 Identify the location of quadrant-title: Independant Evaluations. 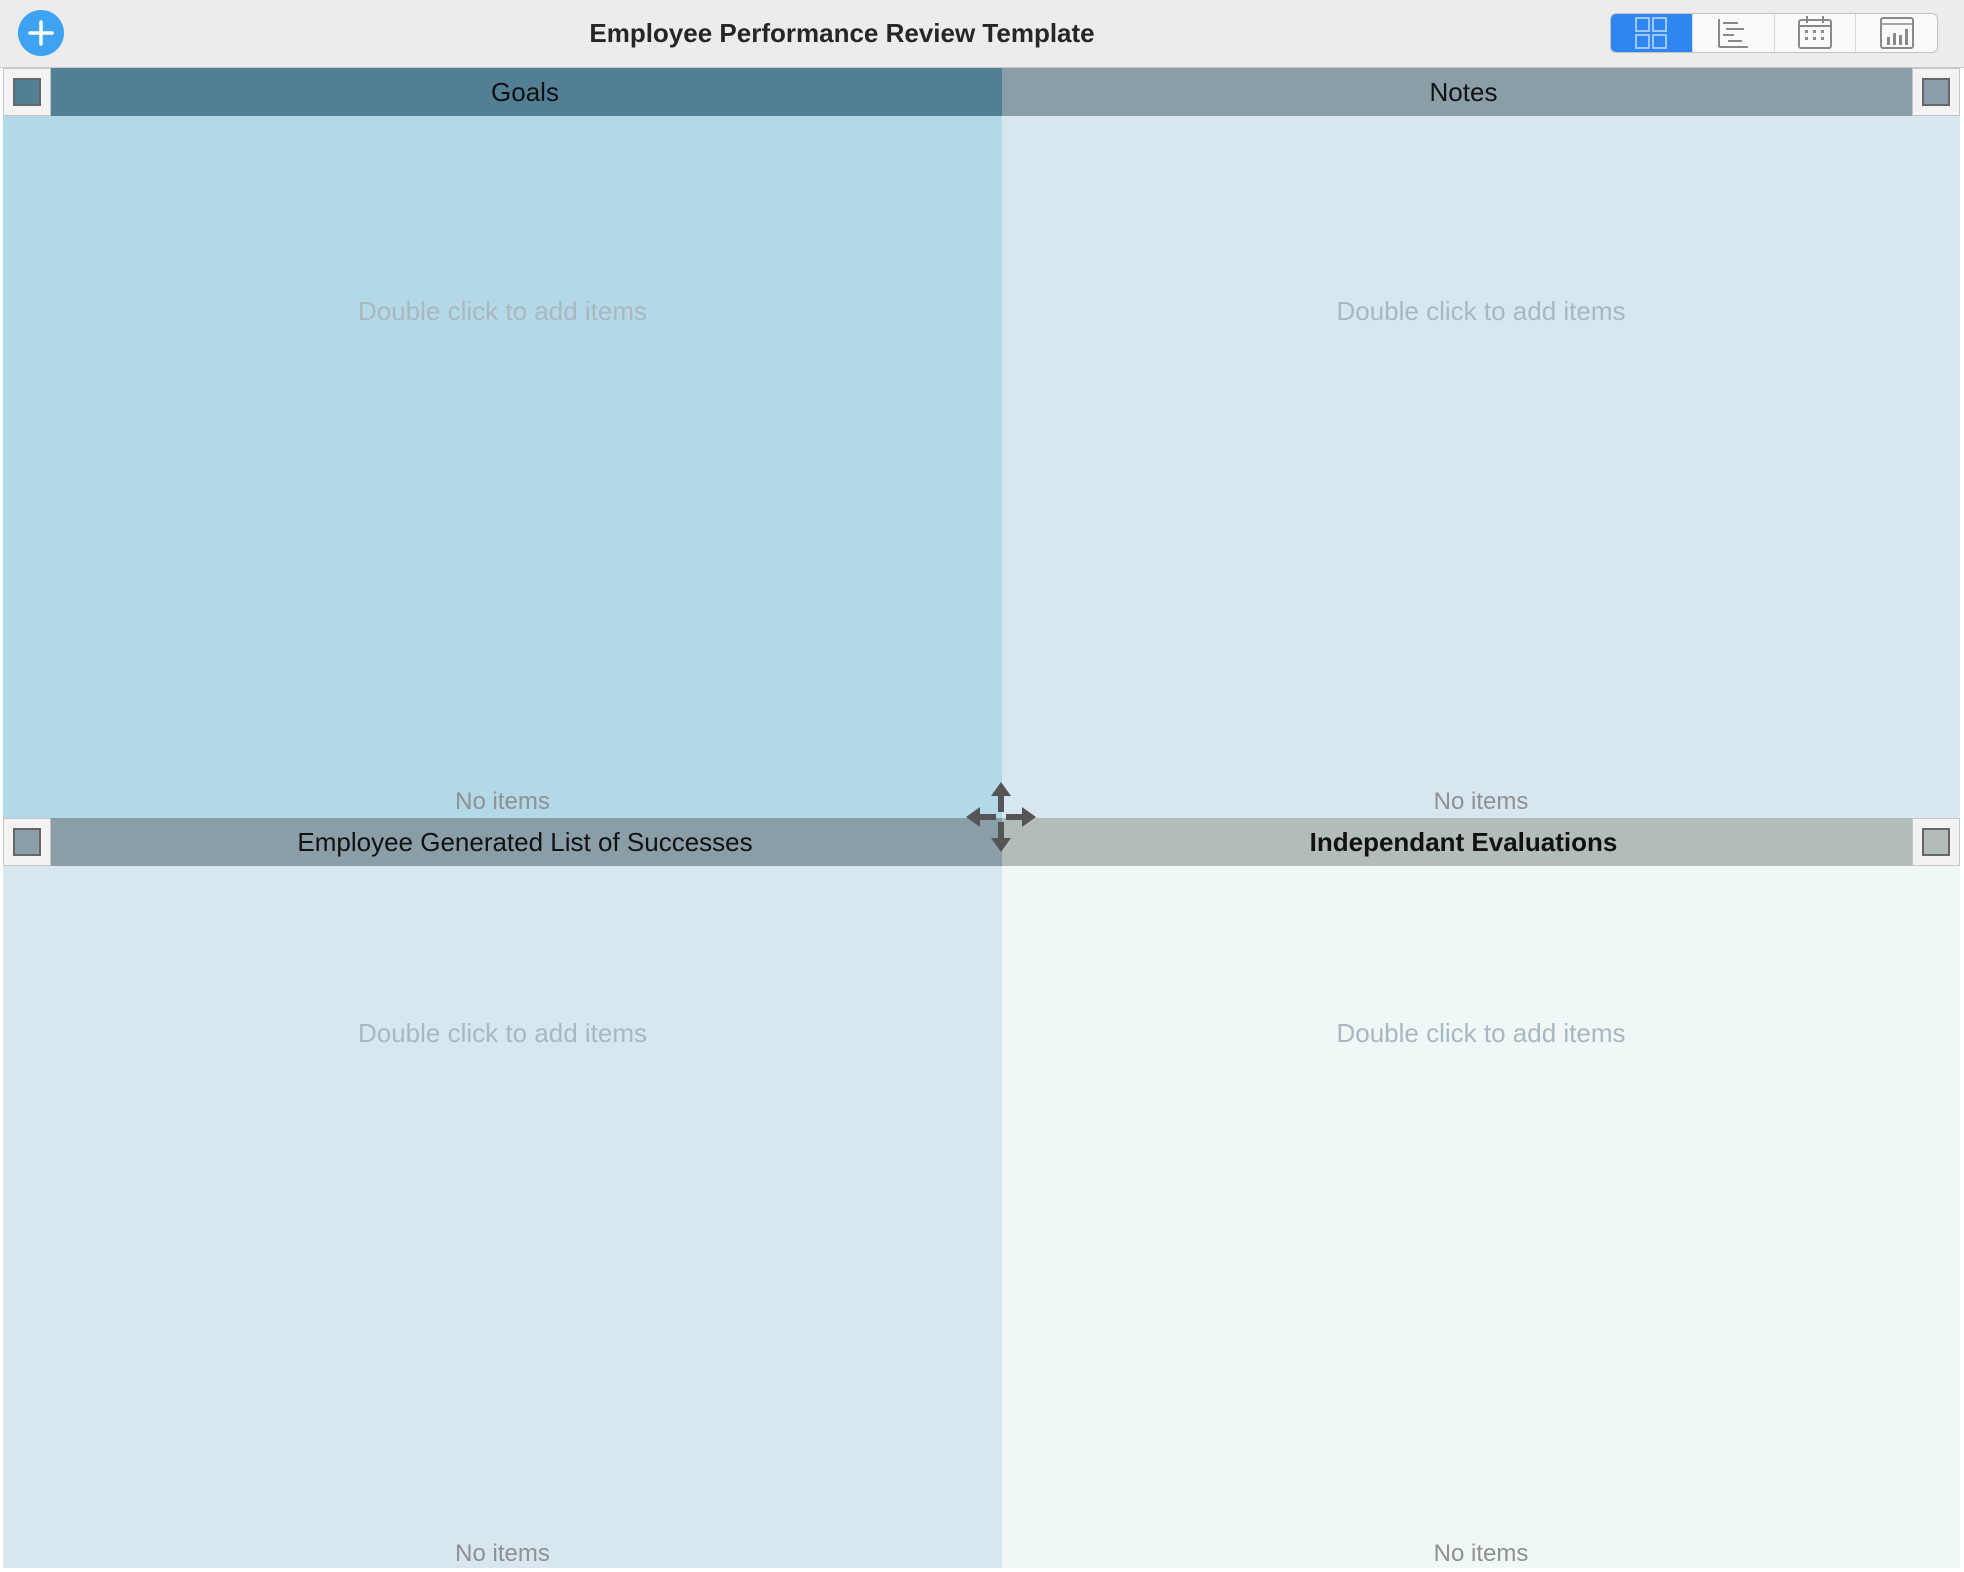
(1463, 841).